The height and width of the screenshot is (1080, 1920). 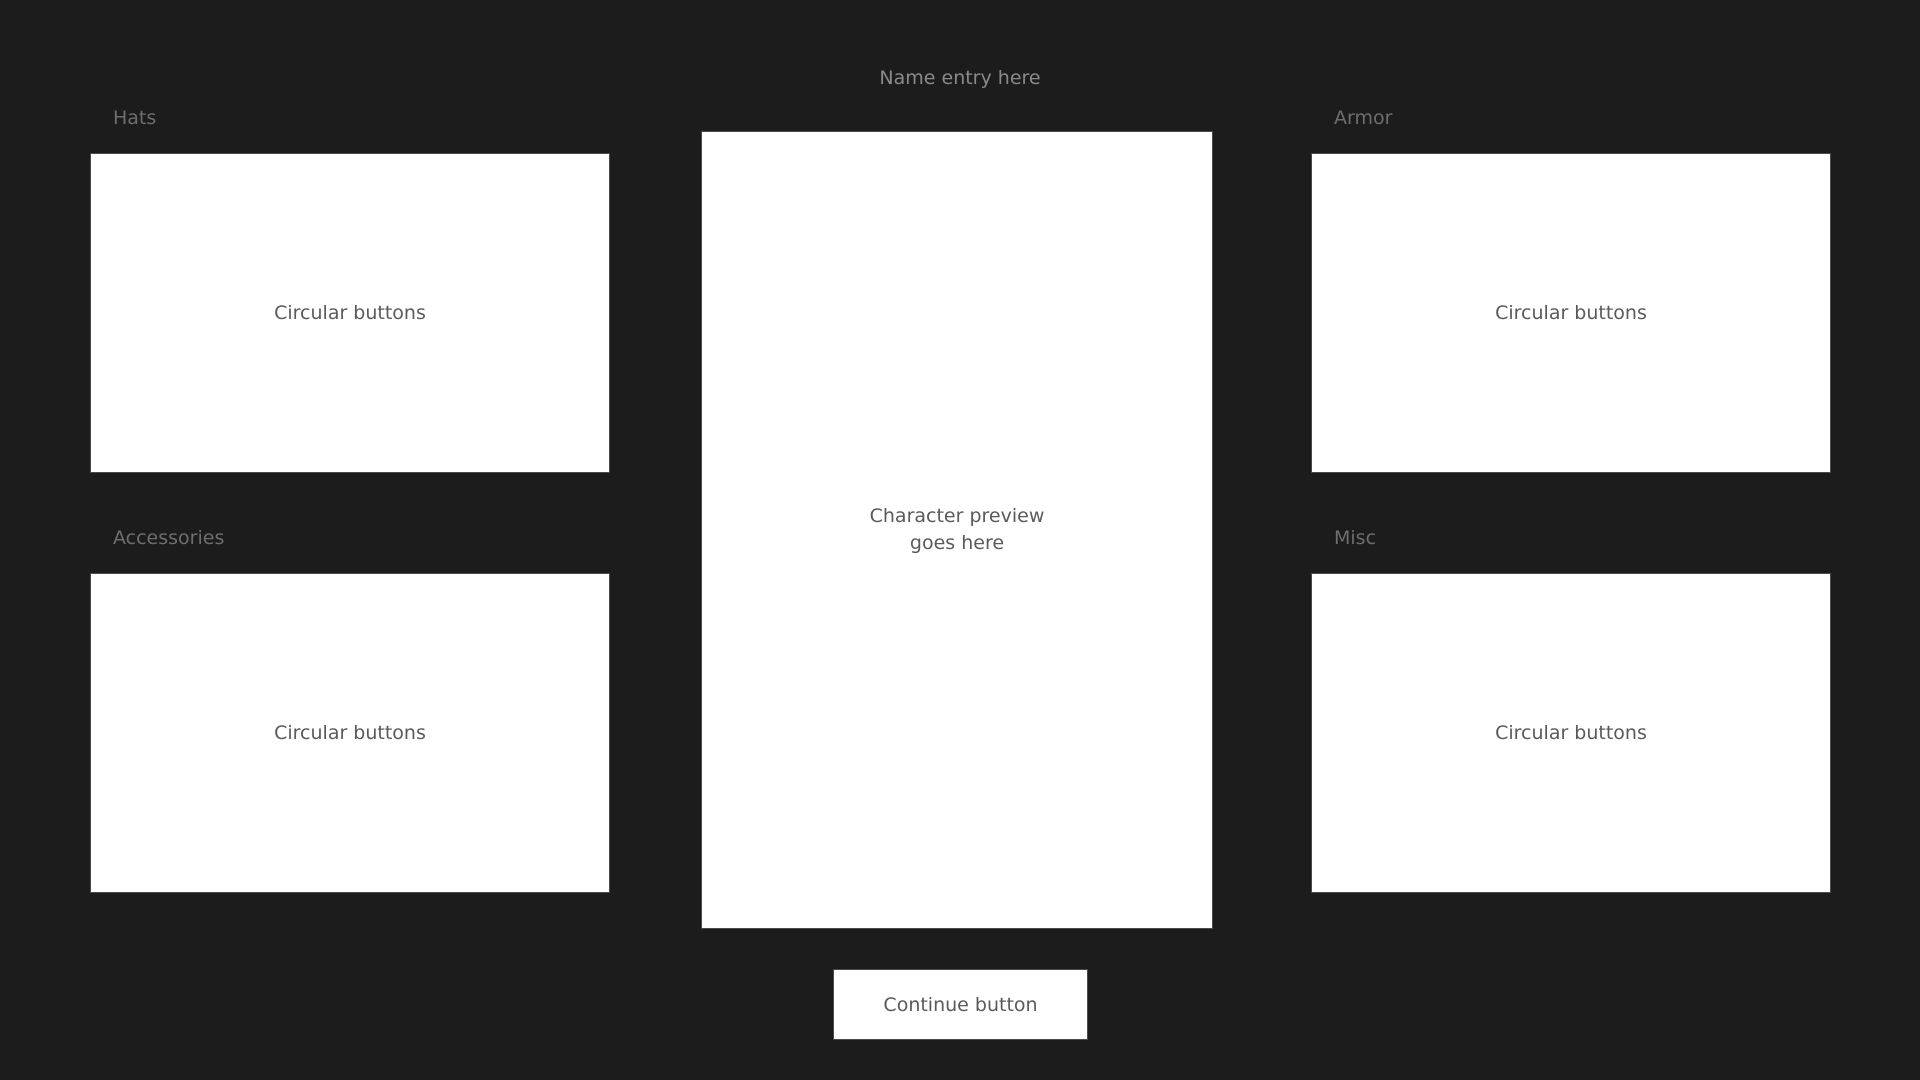 I want to click on armor-panel-content: Circular buttons, so click(x=1571, y=312).